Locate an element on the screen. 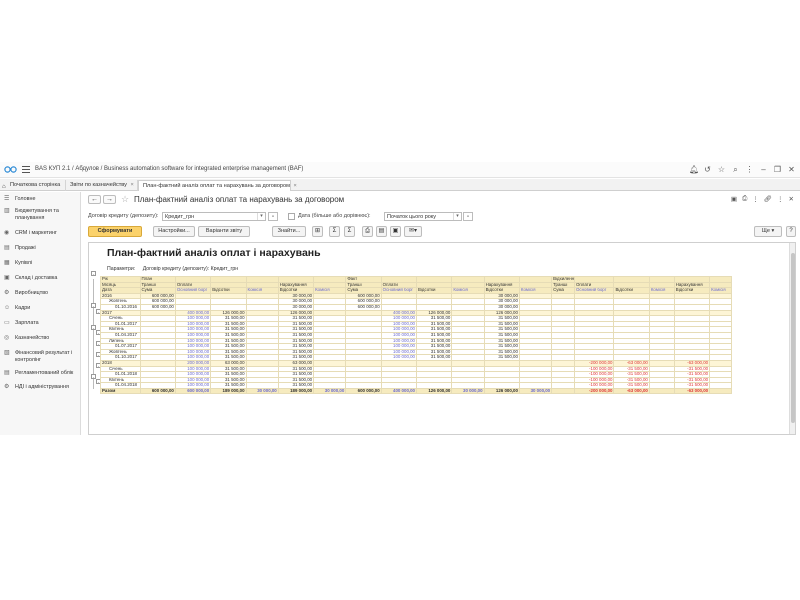 Image resolution: width=800 pixels, height=600 pixels. history-icon: ↺ is located at coordinates (707, 169).